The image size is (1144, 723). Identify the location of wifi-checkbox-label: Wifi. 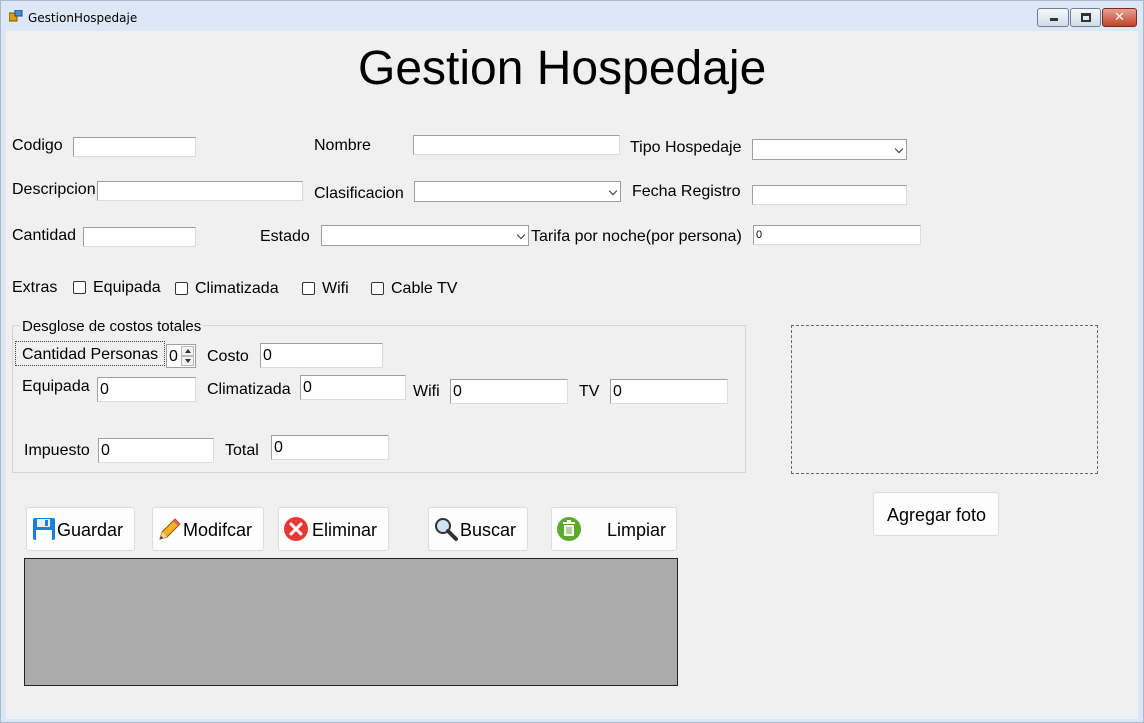
(335, 289).